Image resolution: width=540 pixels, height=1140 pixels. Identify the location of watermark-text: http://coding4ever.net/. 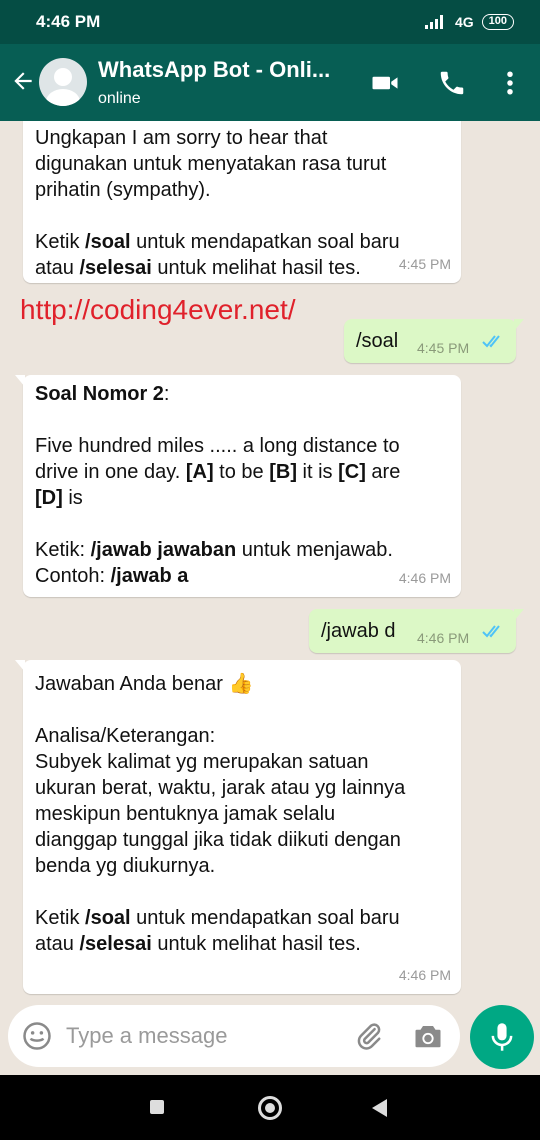
(158, 309).